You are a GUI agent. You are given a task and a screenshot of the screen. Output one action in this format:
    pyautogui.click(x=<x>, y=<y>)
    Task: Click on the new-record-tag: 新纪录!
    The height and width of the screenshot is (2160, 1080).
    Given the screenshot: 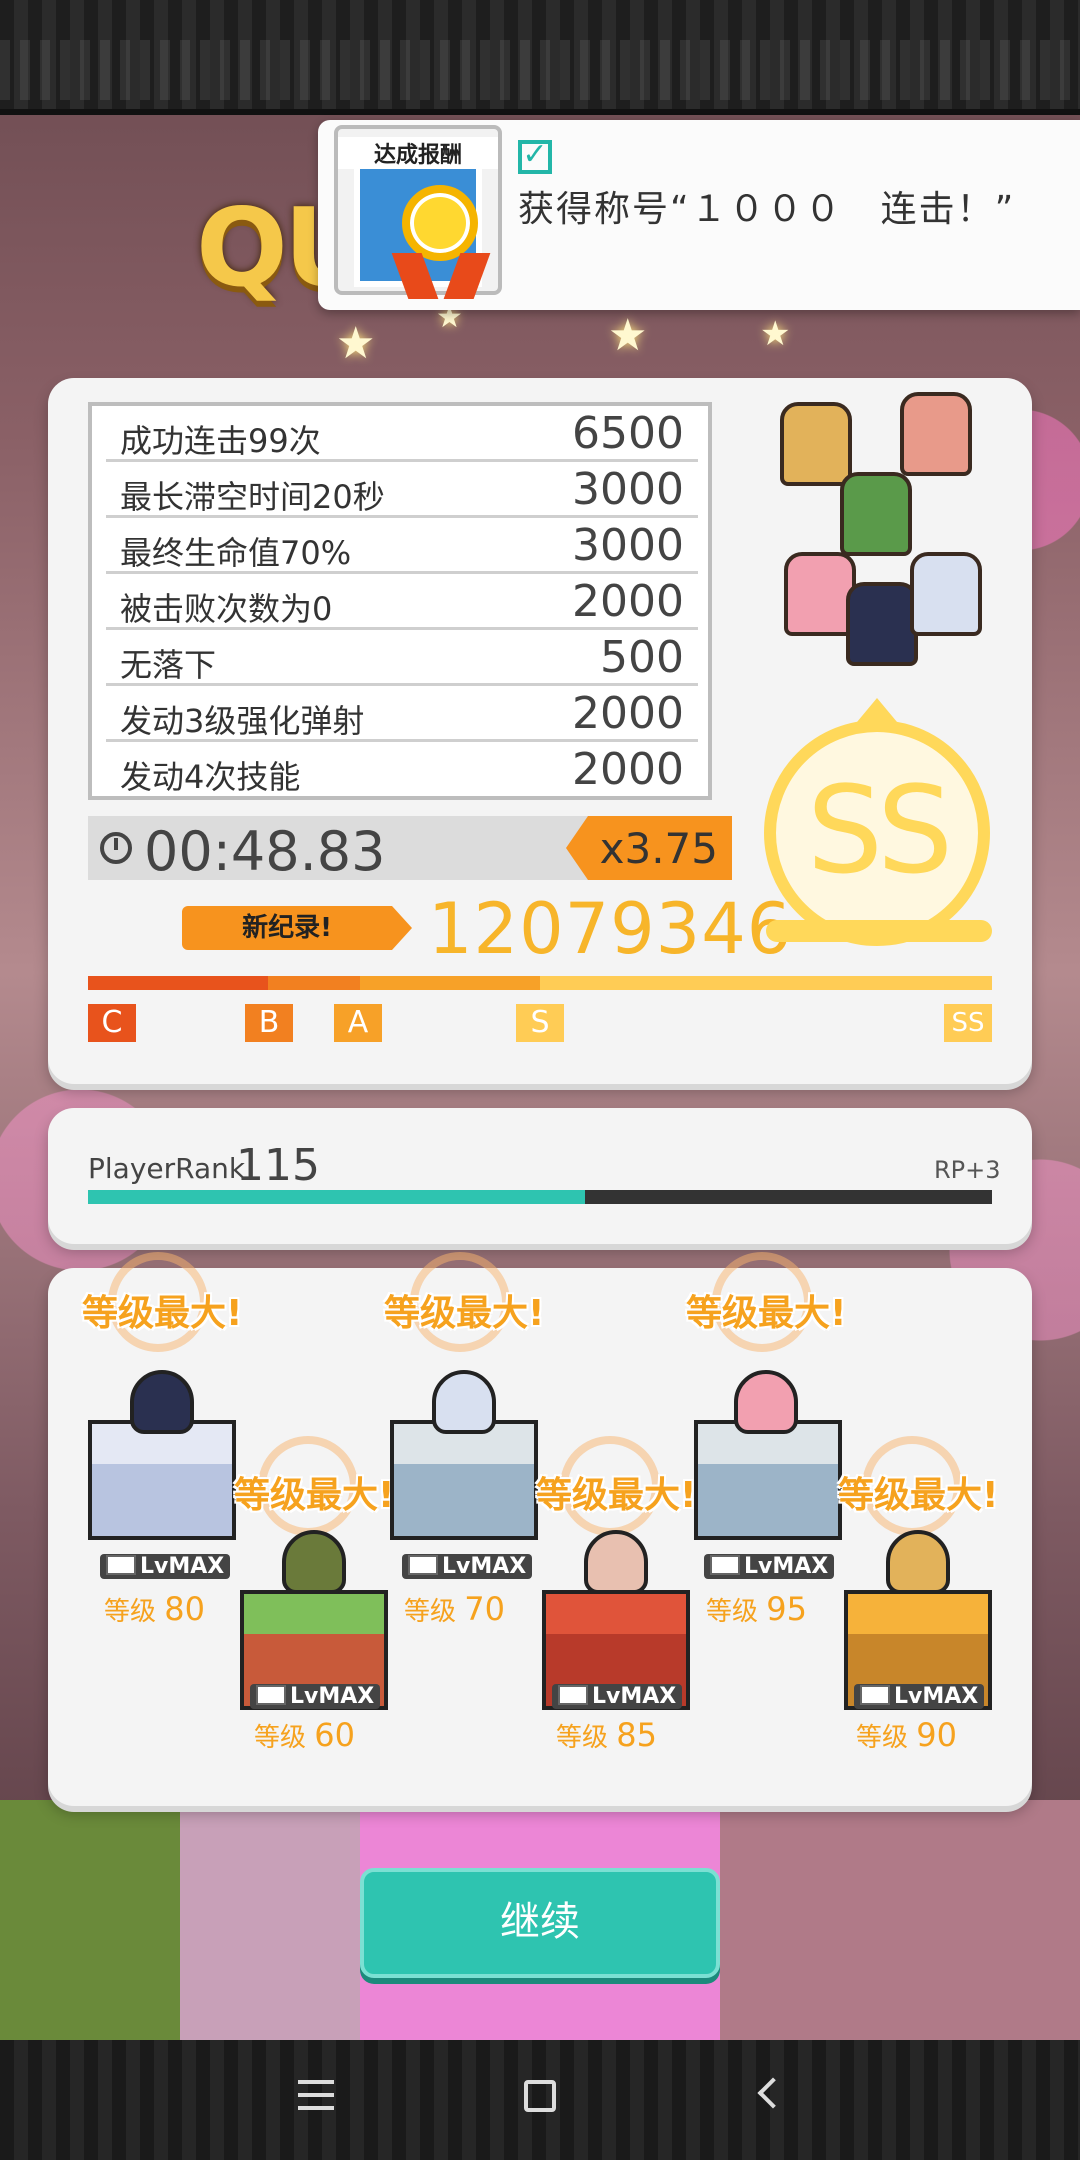 What is the action you would take?
    pyautogui.click(x=297, y=928)
    